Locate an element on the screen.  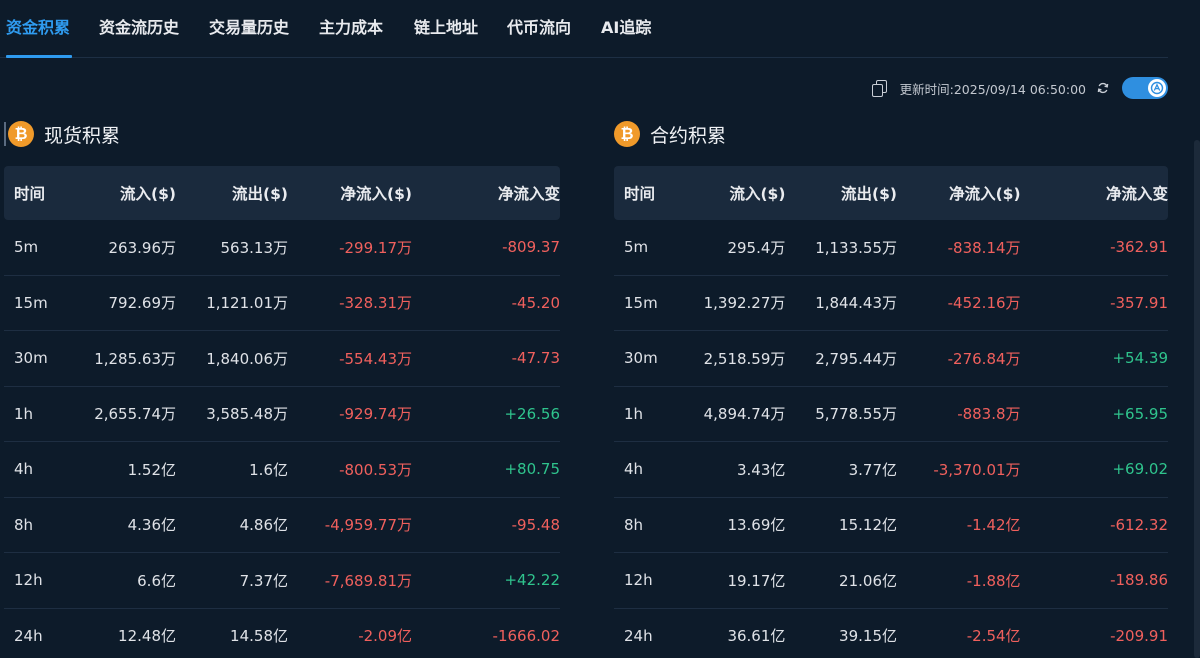
table-row: 24h 12.48亿 14.58亿 -2.09亿 -1666.02 is located at coordinates (282, 633).